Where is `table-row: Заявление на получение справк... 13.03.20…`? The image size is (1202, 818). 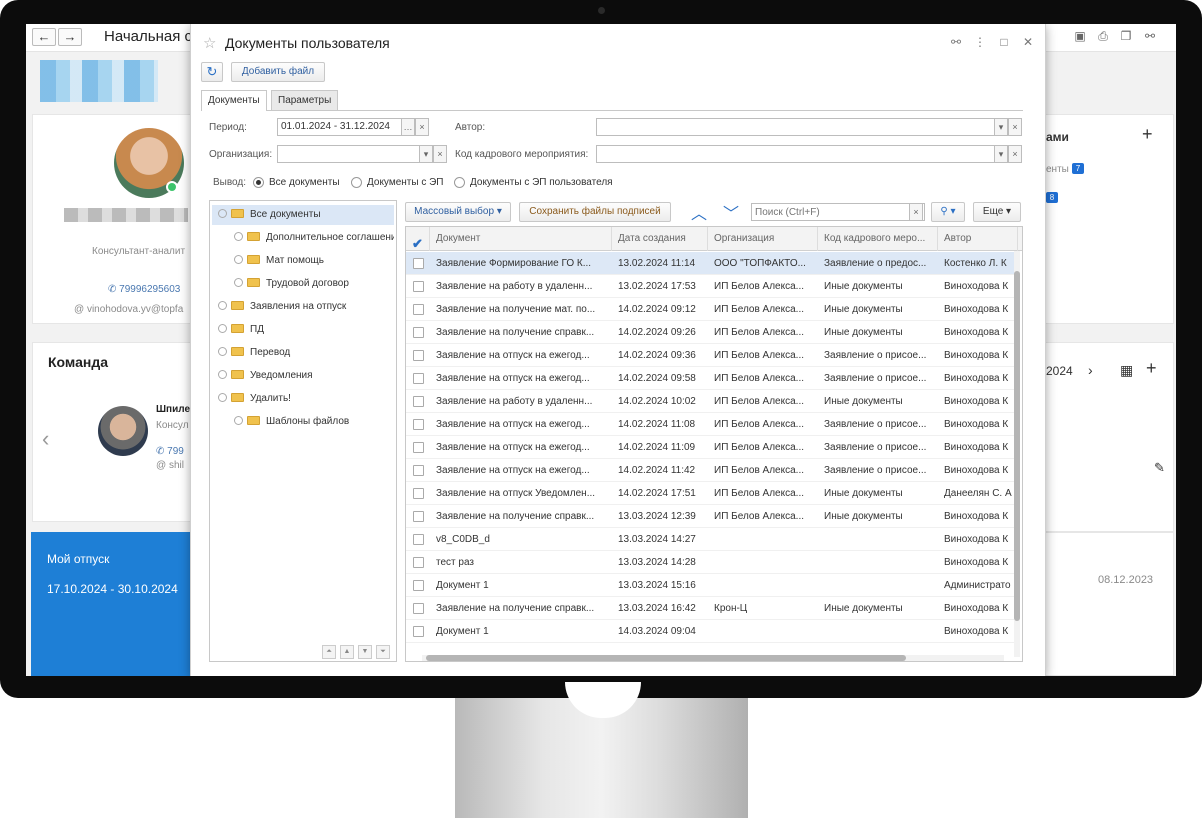 table-row: Заявление на получение справк... 13.03.20… is located at coordinates (711, 516).